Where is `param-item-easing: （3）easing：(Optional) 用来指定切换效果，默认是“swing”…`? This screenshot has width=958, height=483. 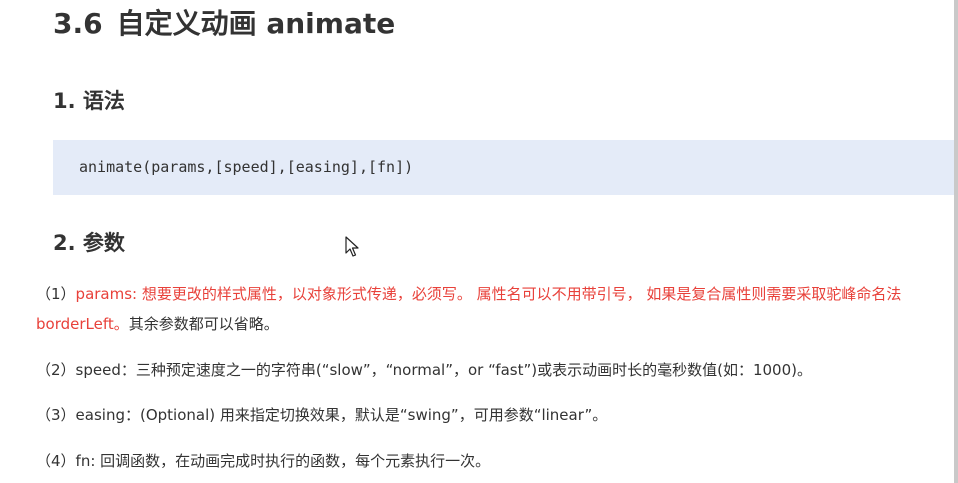 param-item-easing: （3）easing：(Optional) 用来指定切换效果，默认是“swing”… is located at coordinates (322, 415).